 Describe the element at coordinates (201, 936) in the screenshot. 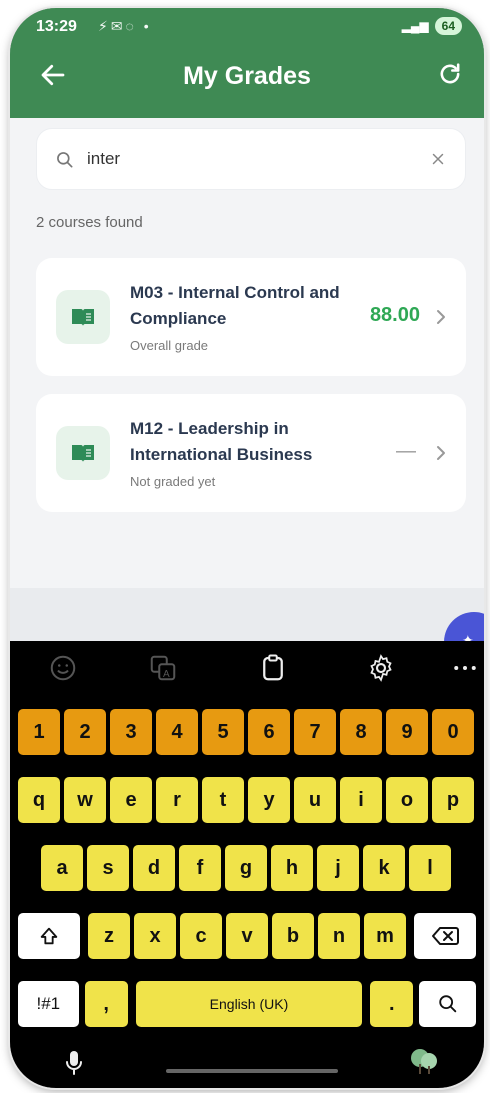

I see `key-c: c` at that location.